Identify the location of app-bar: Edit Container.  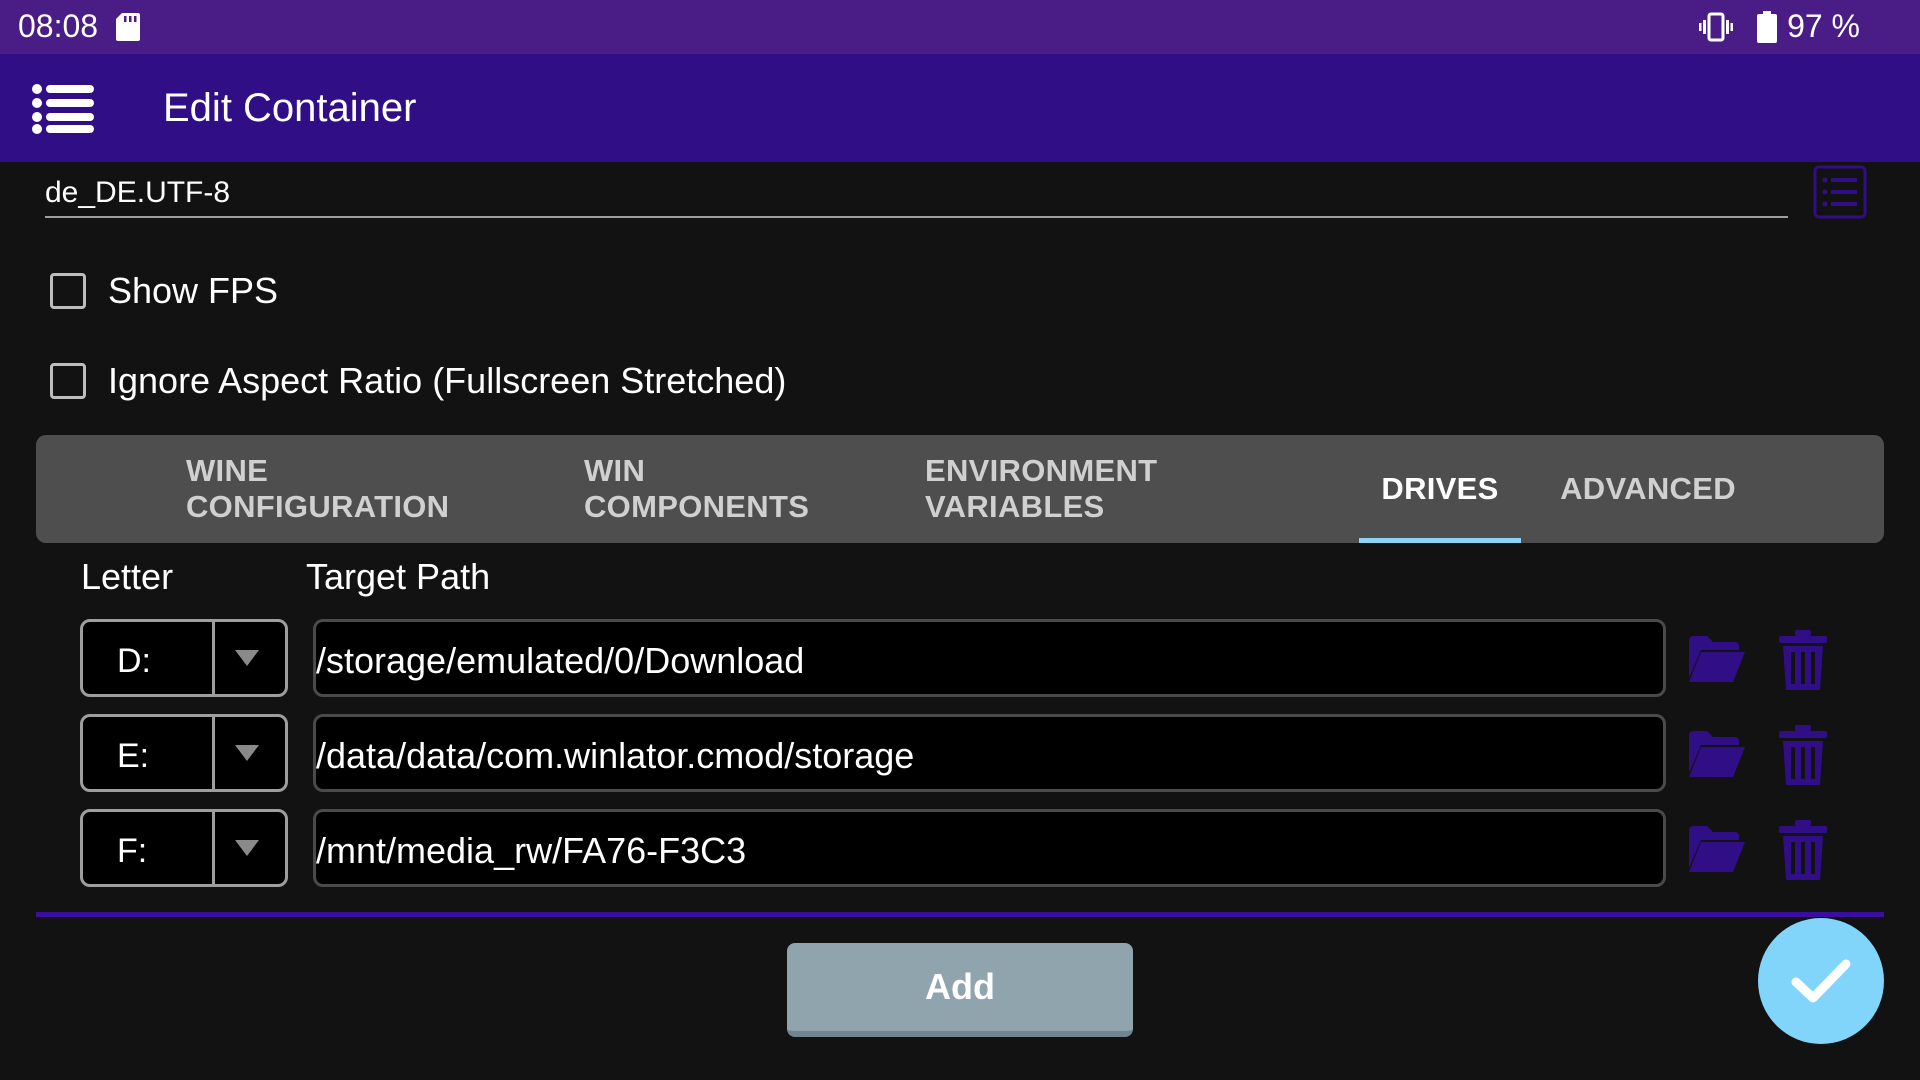
(960, 108).